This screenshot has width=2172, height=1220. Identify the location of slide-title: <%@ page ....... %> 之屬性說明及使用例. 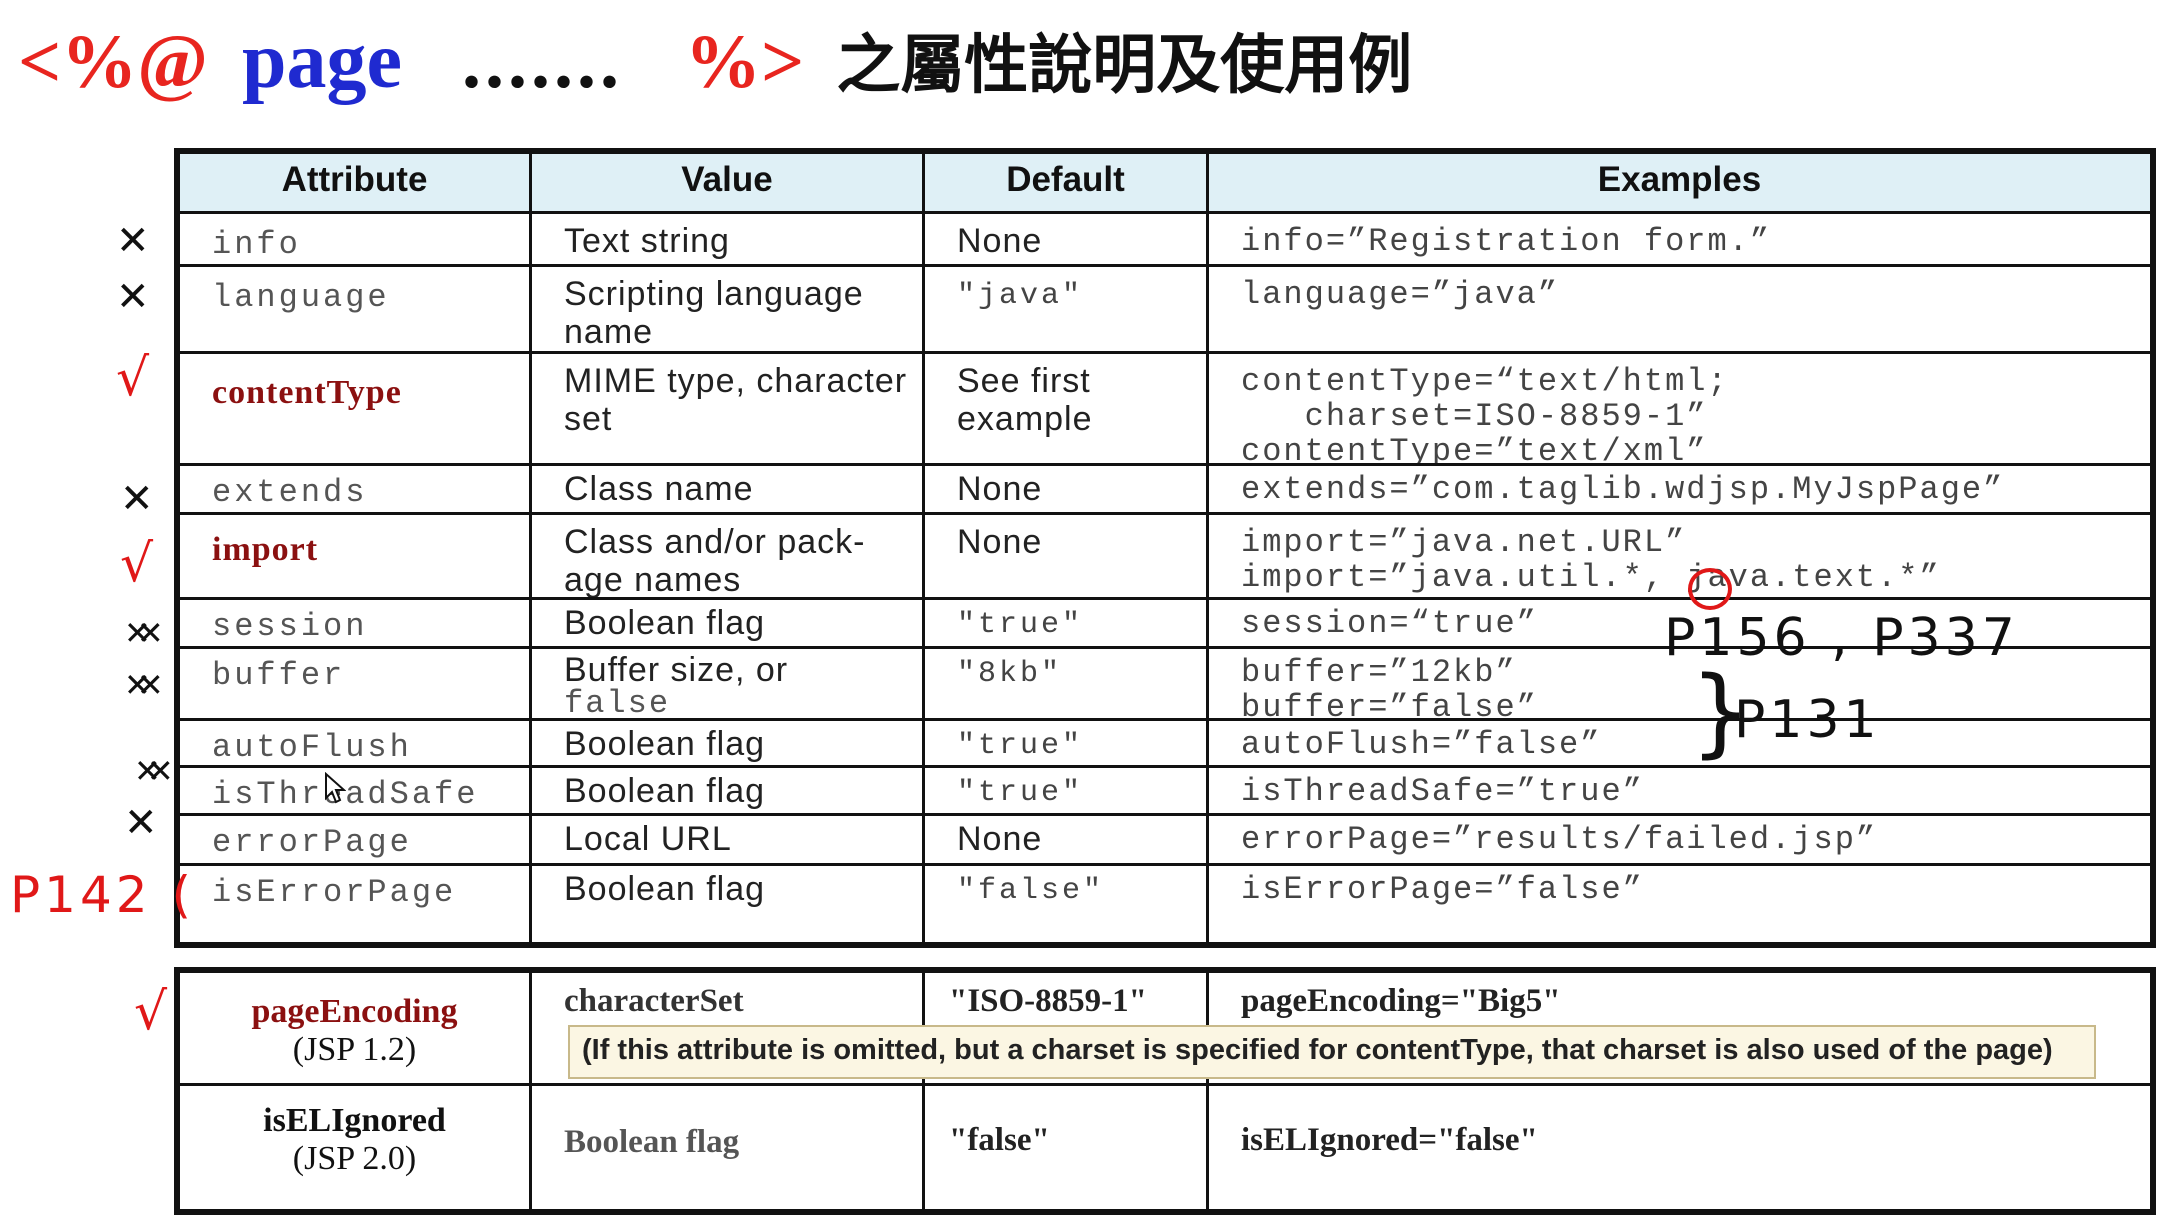
(715, 62).